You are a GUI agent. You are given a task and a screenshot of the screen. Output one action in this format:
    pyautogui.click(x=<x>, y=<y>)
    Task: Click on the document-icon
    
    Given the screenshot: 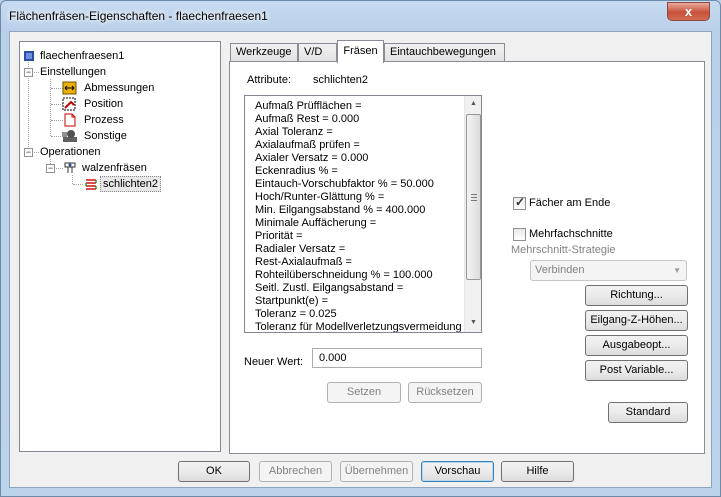 What is the action you would take?
    pyautogui.click(x=70, y=120)
    